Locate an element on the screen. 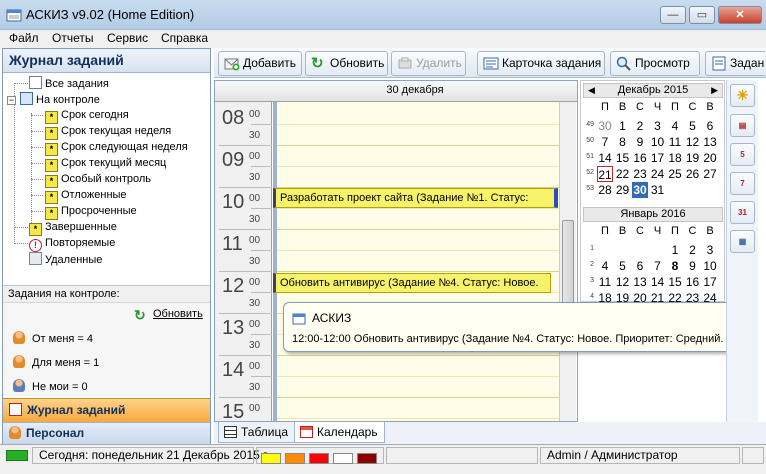  control-refresh-link: Обновить is located at coordinates (178, 314).